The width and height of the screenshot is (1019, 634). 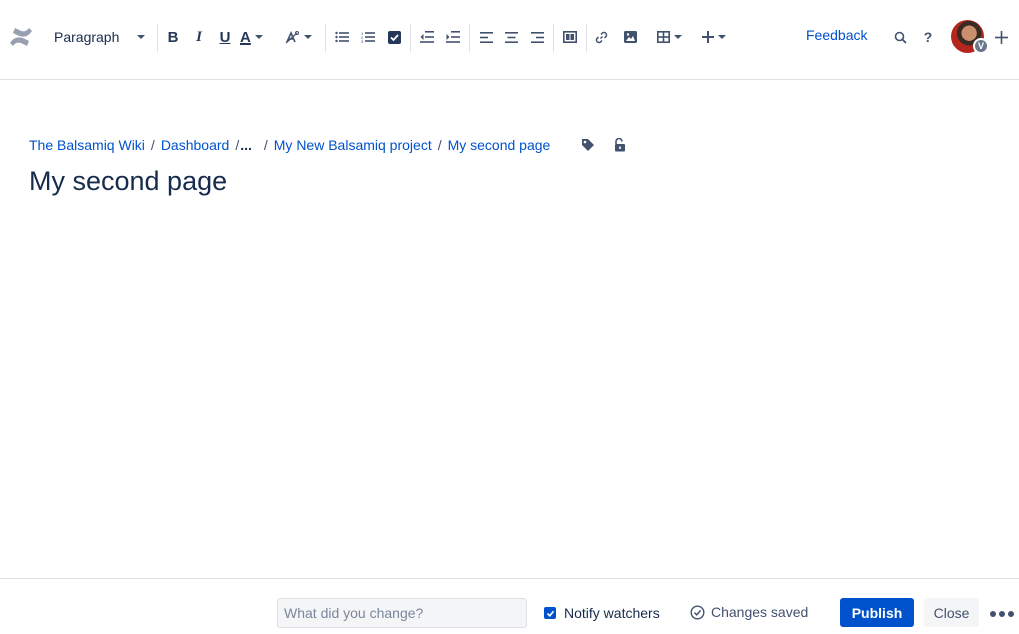 What do you see at coordinates (128, 181) in the screenshot?
I see `page-title: My second page` at bounding box center [128, 181].